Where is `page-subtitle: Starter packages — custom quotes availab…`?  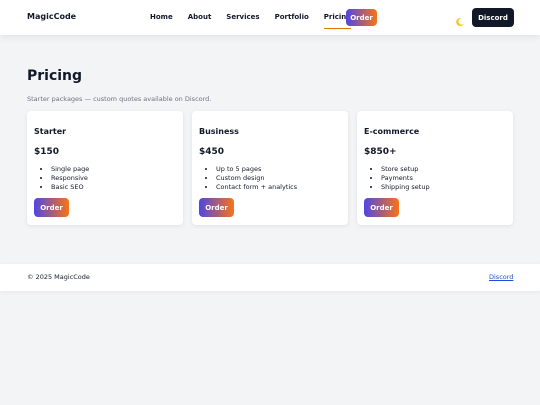
page-subtitle: Starter packages — custom quotes availab… is located at coordinates (119, 99).